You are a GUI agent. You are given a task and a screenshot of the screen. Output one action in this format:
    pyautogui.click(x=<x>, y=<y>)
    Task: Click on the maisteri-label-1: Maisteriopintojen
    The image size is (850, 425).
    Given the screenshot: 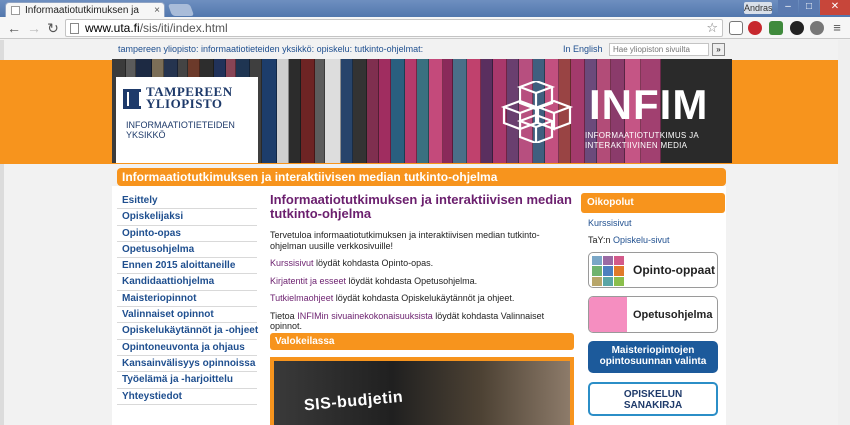 What is the action you would take?
    pyautogui.click(x=653, y=350)
    